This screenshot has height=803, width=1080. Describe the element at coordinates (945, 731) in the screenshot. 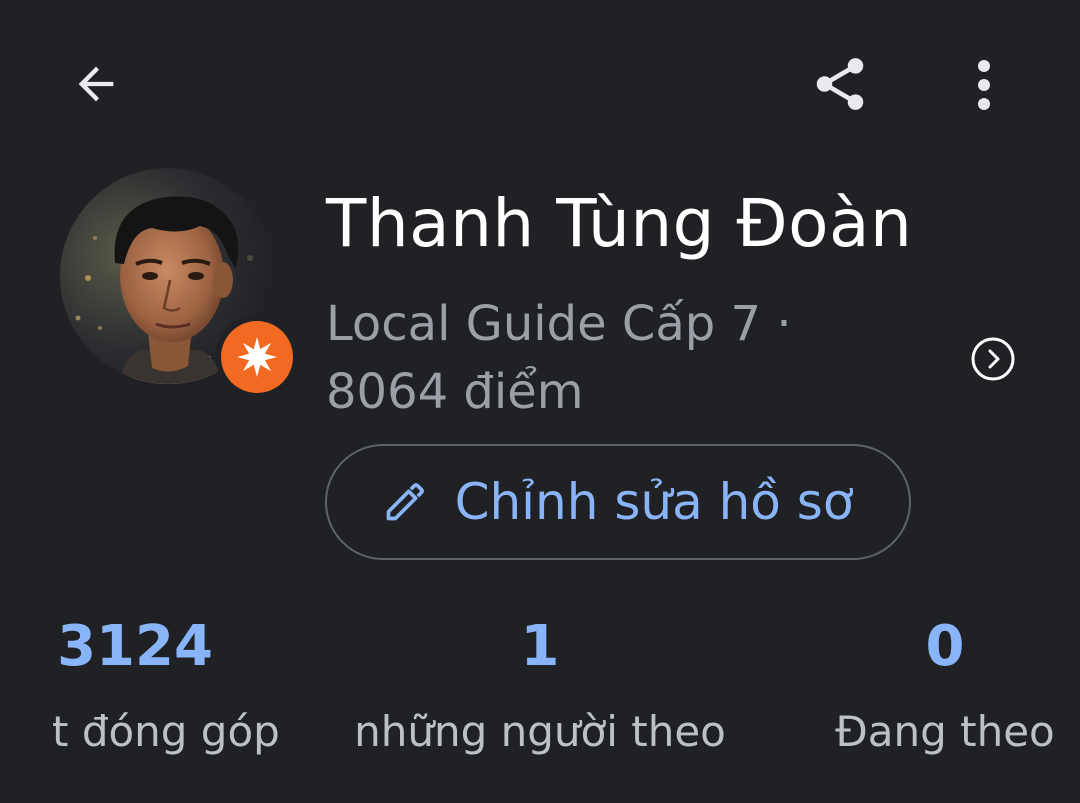

I see `stat-following-label: Đang theo` at that location.